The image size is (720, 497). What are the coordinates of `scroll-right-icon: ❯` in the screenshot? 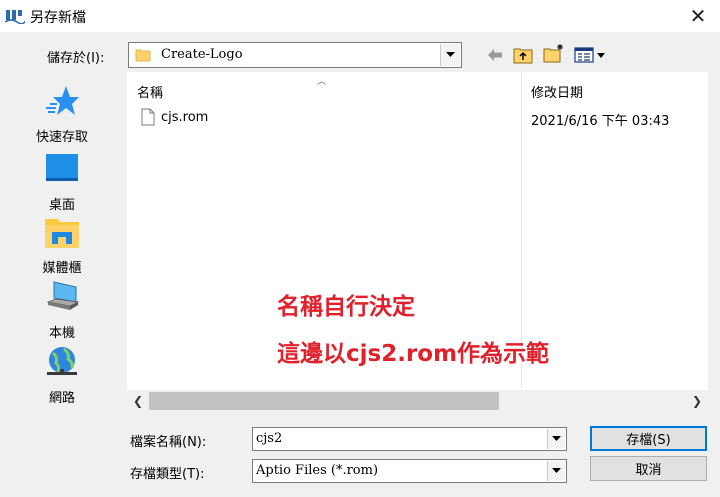 It's located at (697, 401).